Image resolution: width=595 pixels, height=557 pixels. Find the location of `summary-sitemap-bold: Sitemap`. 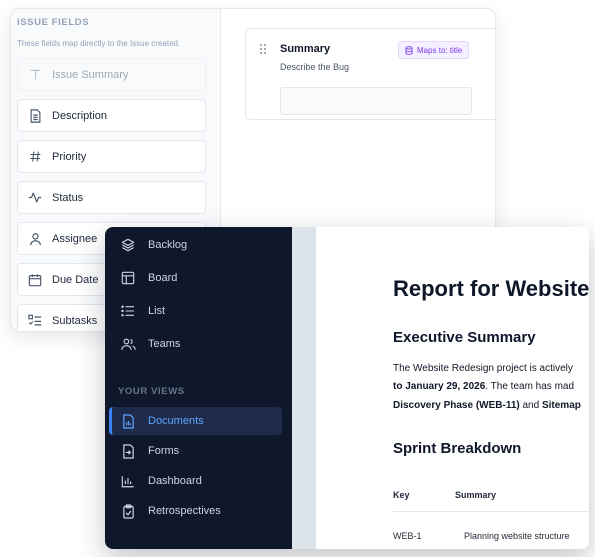

summary-sitemap-bold: Sitemap is located at coordinates (561, 405).